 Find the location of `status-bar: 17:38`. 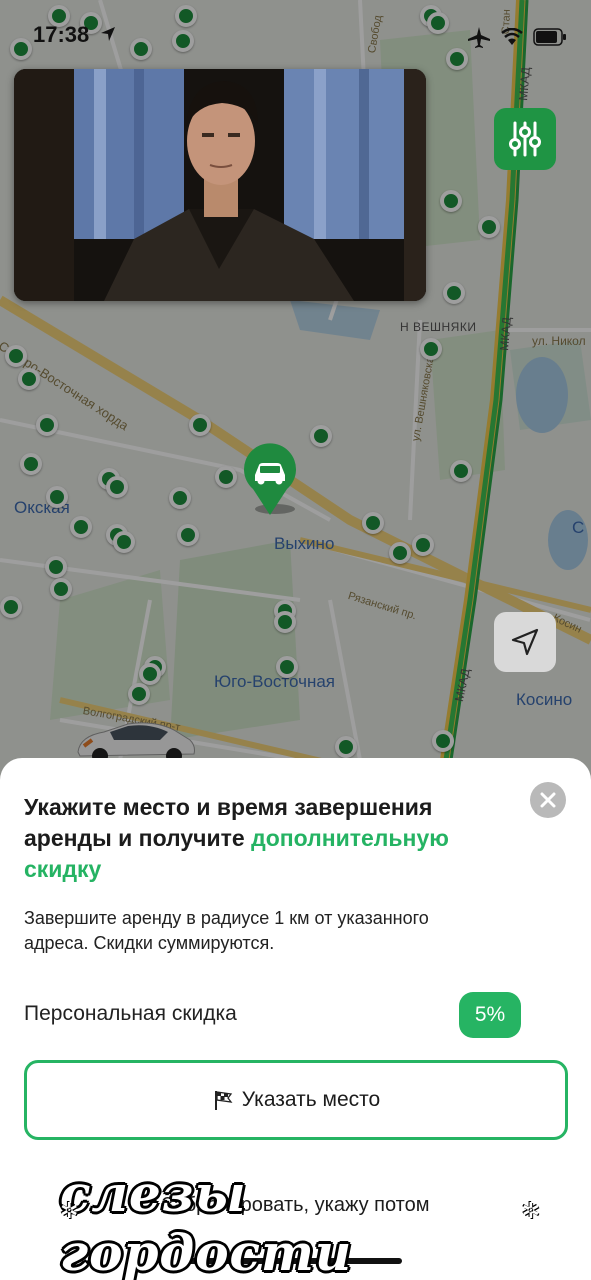

status-bar: 17:38 is located at coordinates (295, 32).